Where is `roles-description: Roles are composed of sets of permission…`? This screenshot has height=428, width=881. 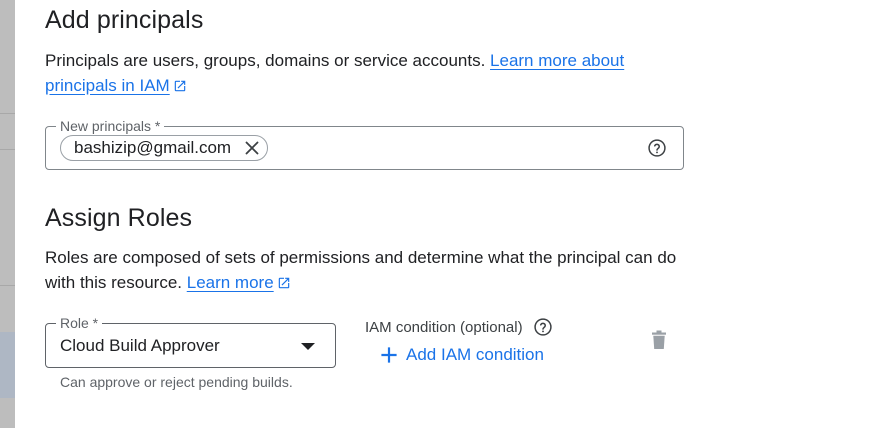 roles-description: Roles are composed of sets of permission… is located at coordinates (370, 270).